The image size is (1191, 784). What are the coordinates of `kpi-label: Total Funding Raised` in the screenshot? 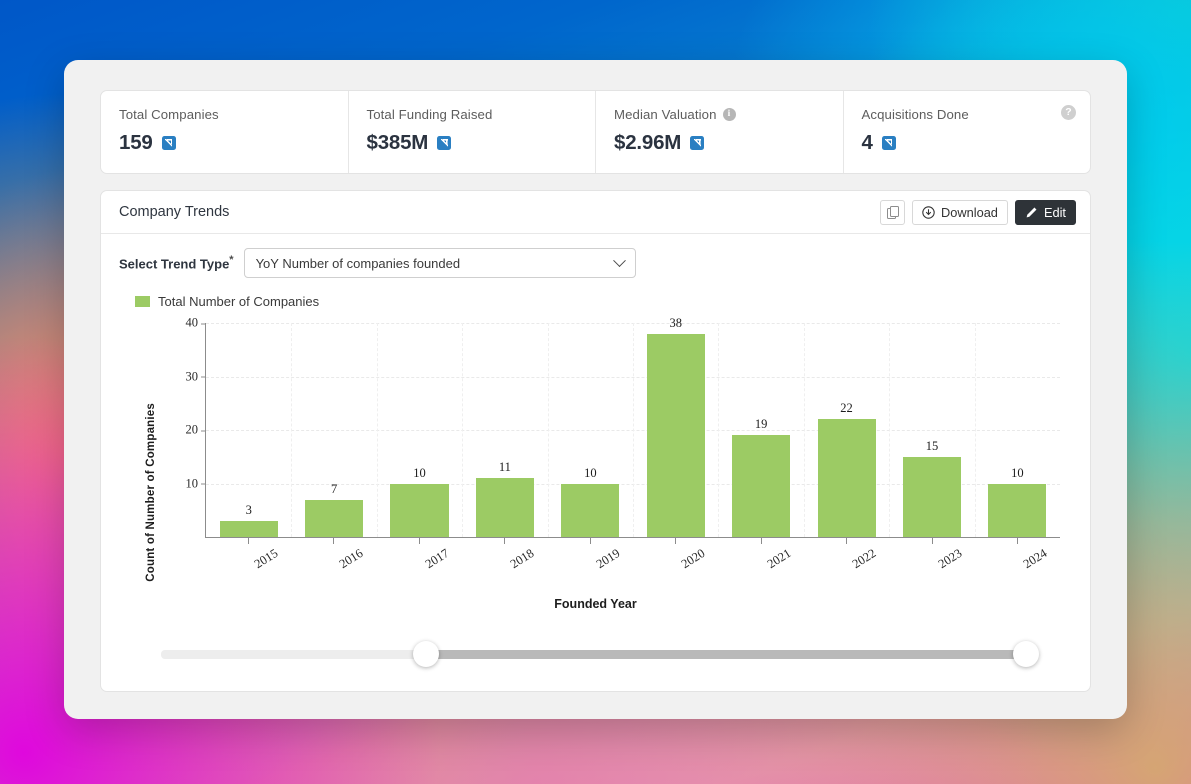 It's located at (472, 114).